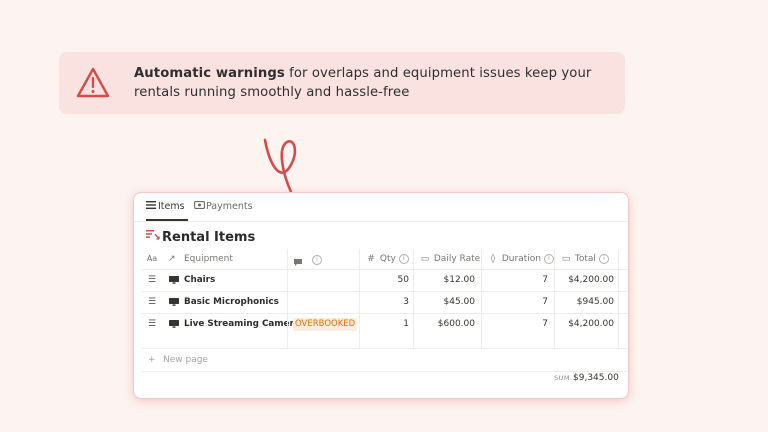 The image size is (768, 432). What do you see at coordinates (493, 259) in the screenshot?
I see `stopwatch-icon: ◊` at bounding box center [493, 259].